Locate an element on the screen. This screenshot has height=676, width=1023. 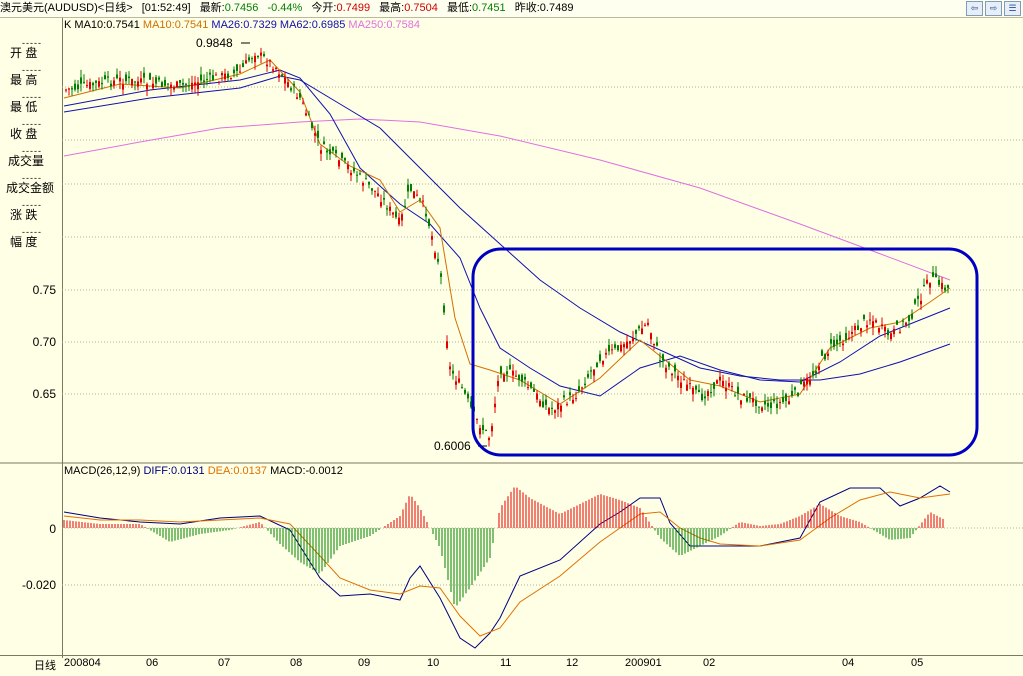
nav-buttons: ⇦ ⇨ ☰ is located at coordinates (993, 8).